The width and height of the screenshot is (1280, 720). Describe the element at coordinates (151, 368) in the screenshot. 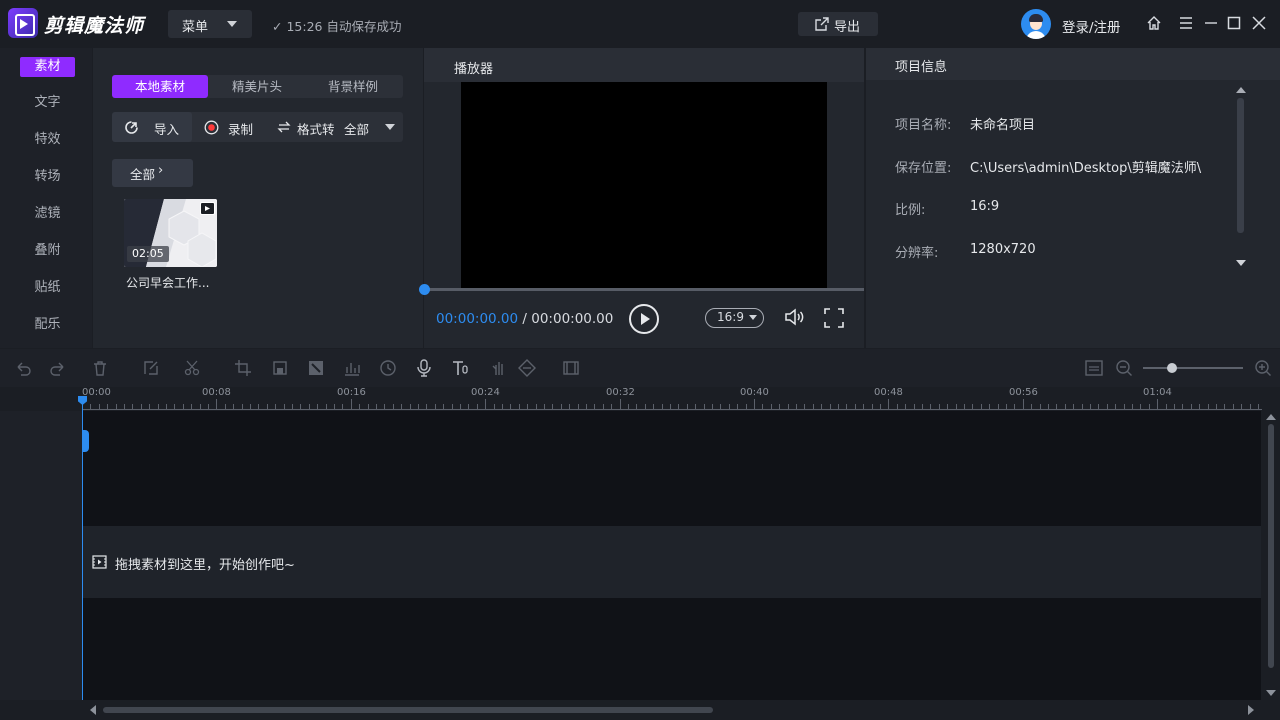

I see `edit-icon` at that location.